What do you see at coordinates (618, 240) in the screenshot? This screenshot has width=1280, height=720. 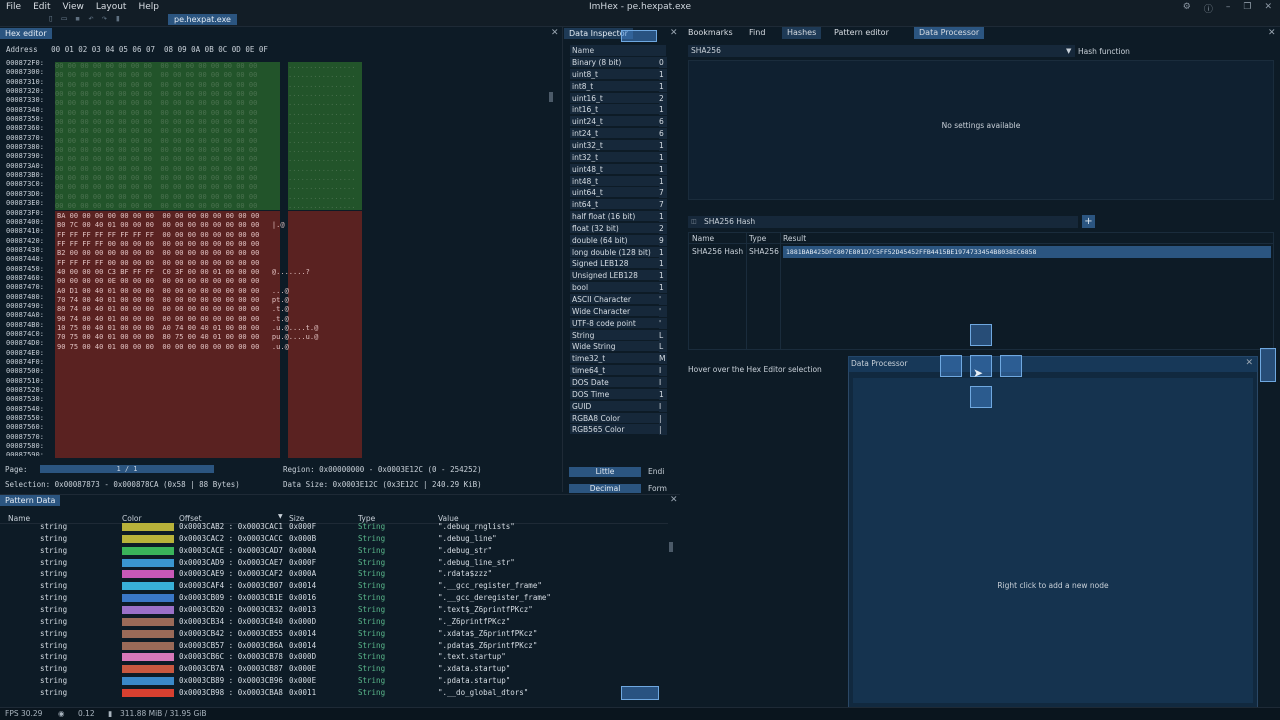 I see `inspector-row-name: double (64 bit)` at bounding box center [618, 240].